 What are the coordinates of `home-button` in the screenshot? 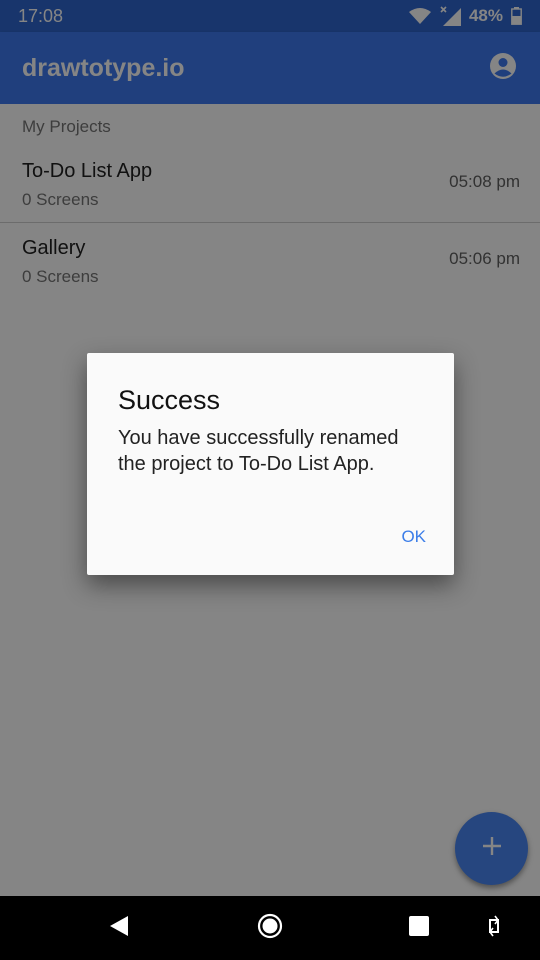 It's located at (270, 928).